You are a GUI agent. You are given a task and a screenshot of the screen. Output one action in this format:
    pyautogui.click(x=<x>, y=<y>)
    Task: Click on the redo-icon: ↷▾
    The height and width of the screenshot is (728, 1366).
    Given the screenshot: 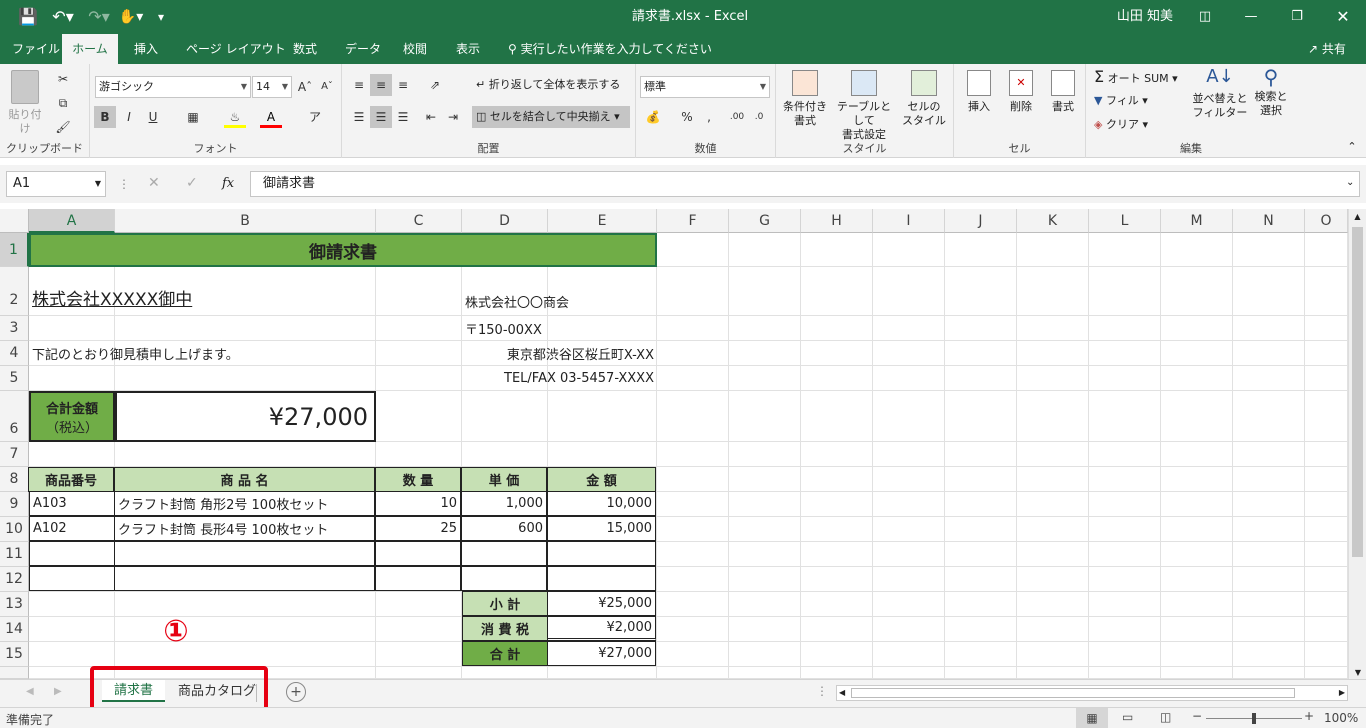 What is the action you would take?
    pyautogui.click(x=99, y=17)
    